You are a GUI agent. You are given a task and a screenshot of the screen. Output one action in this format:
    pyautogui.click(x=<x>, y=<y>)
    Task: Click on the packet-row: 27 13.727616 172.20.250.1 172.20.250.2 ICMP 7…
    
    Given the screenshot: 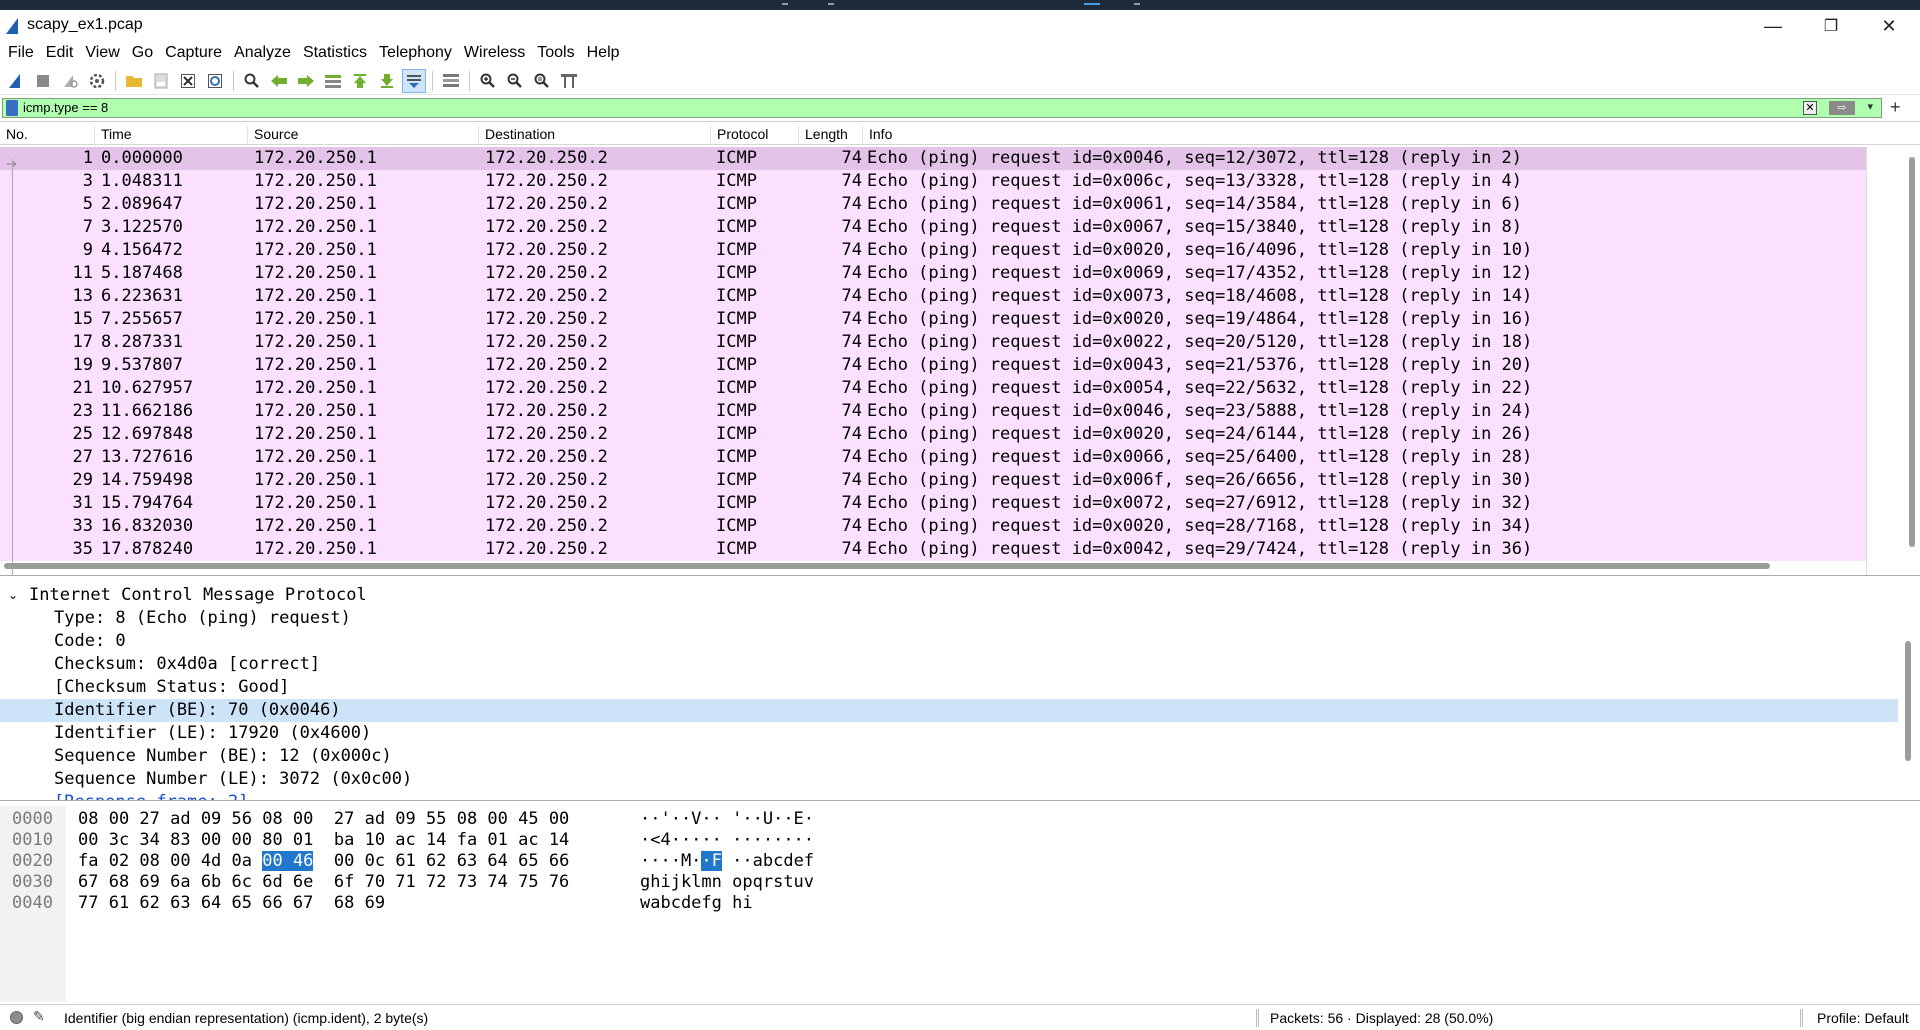 What is the action you would take?
    pyautogui.click(x=933, y=457)
    